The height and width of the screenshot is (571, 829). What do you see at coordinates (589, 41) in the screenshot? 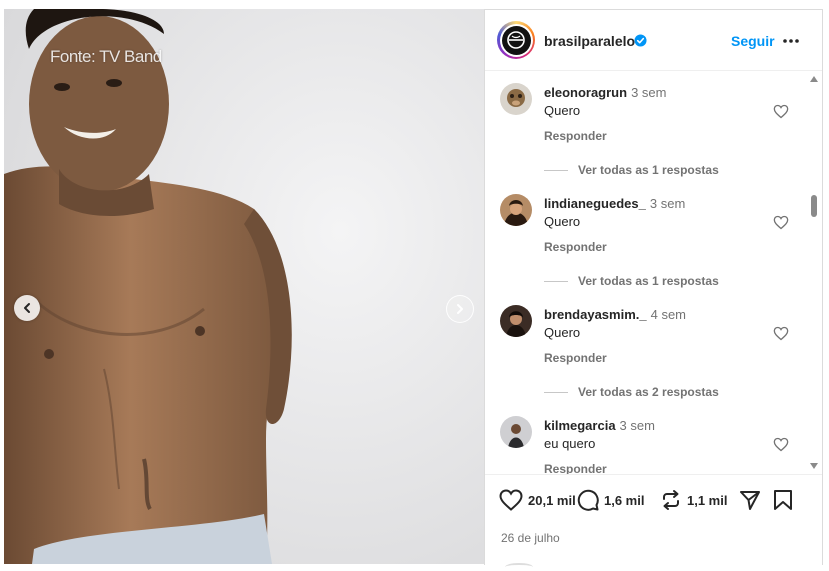
I see `author-username: brasilparalelo` at bounding box center [589, 41].